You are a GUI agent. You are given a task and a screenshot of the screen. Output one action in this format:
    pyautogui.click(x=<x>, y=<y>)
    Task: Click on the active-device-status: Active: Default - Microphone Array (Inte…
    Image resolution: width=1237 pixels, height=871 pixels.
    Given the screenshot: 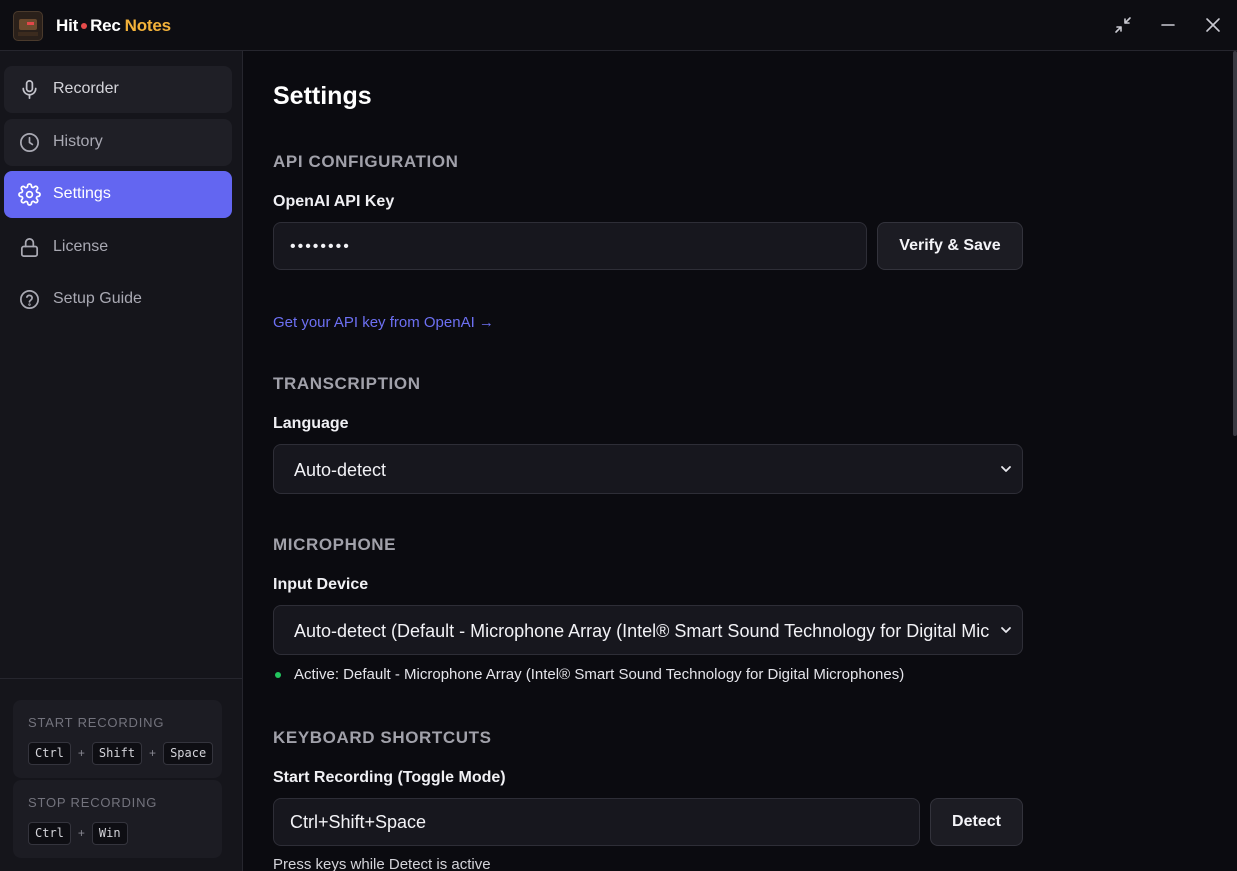 What is the action you would take?
    pyautogui.click(x=599, y=674)
    